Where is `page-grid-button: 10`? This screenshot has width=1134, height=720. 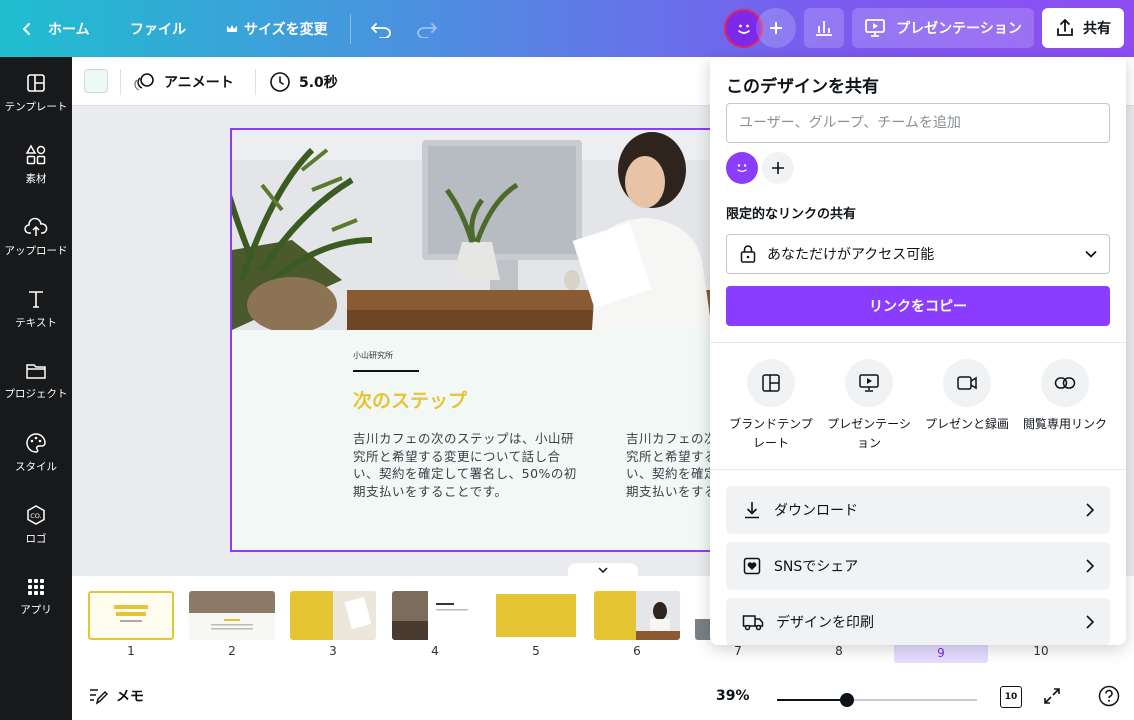 page-grid-button: 10 is located at coordinates (1011, 697).